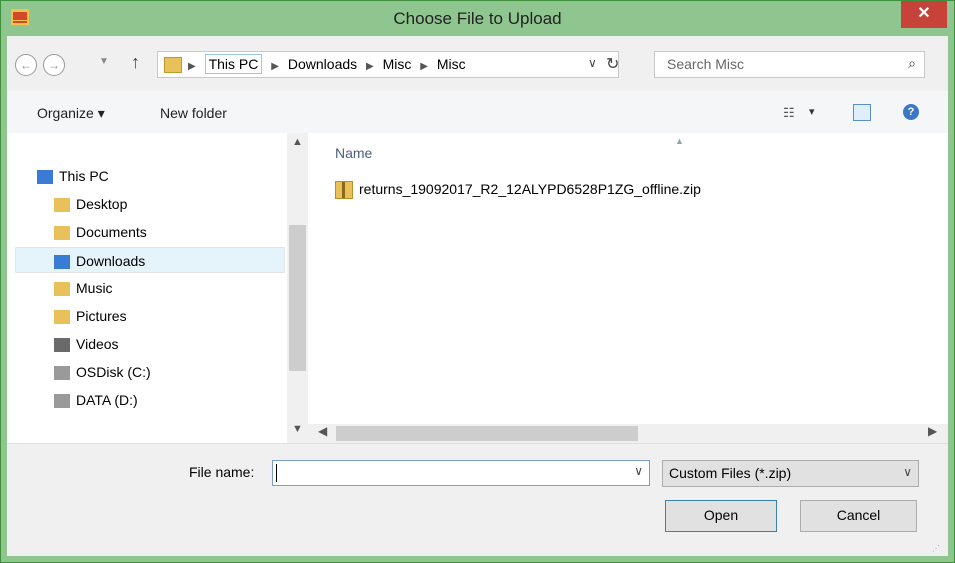  Describe the element at coordinates (730, 473) in the screenshot. I see `file-type-value: Custom Files (*.zip)` at that location.